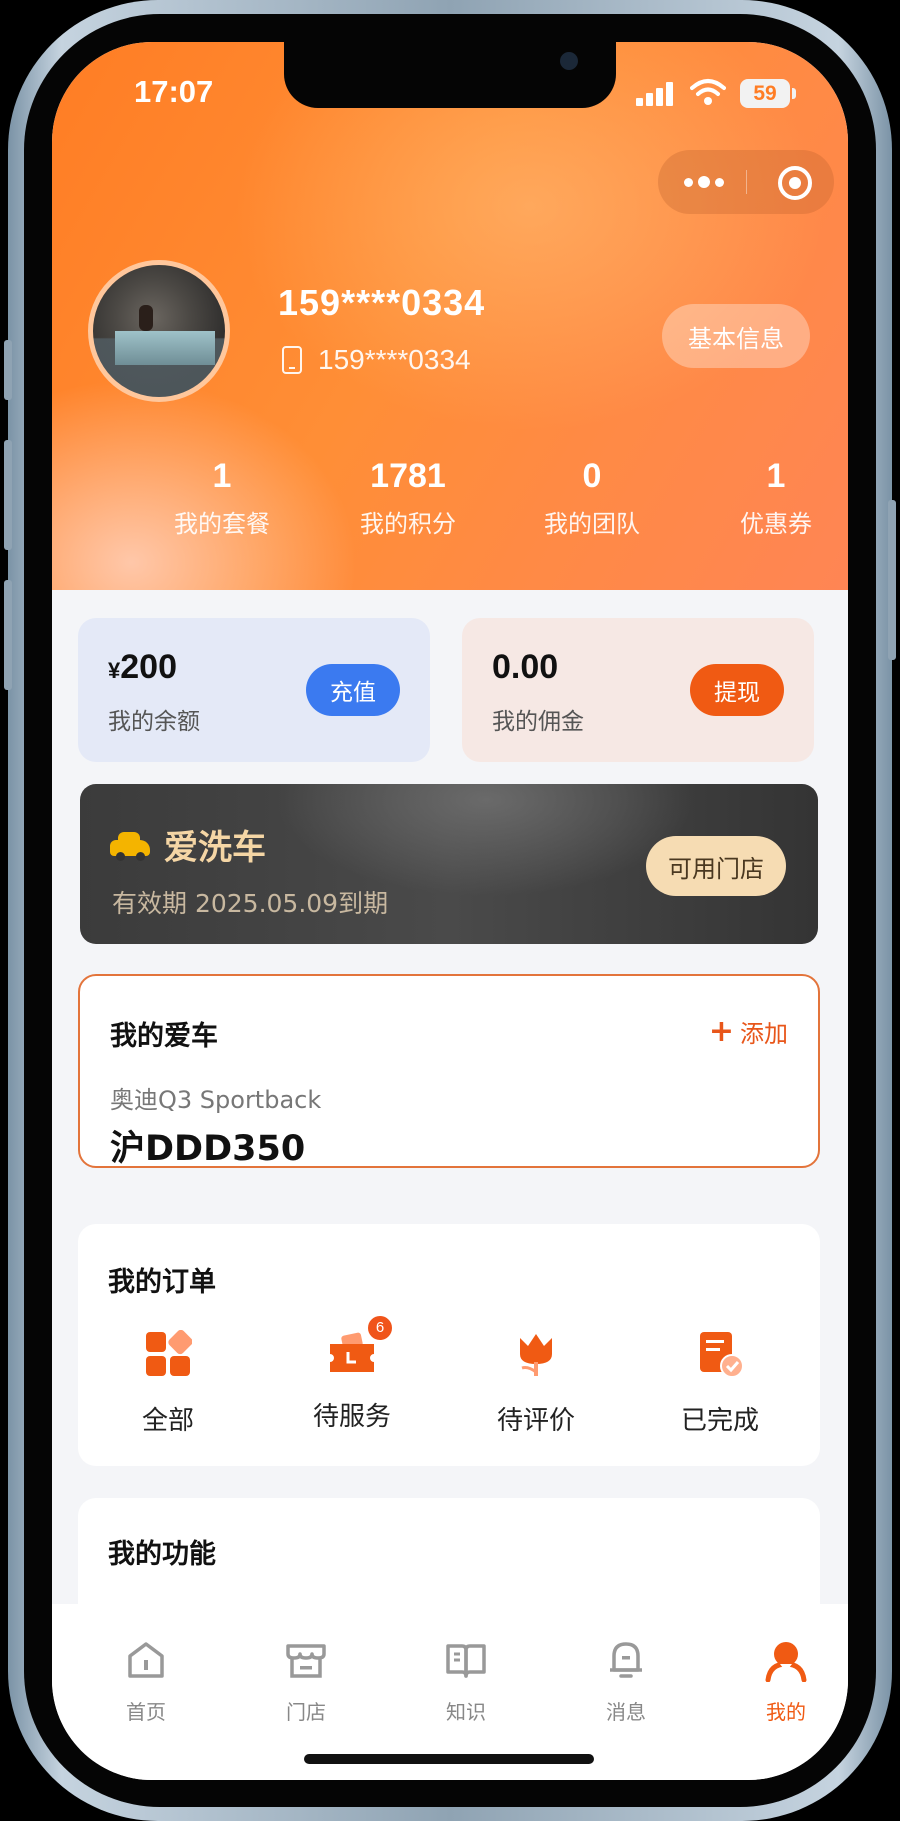 Image resolution: width=900 pixels, height=1821 pixels. I want to click on stat-label: 我的积分, so click(408, 524).